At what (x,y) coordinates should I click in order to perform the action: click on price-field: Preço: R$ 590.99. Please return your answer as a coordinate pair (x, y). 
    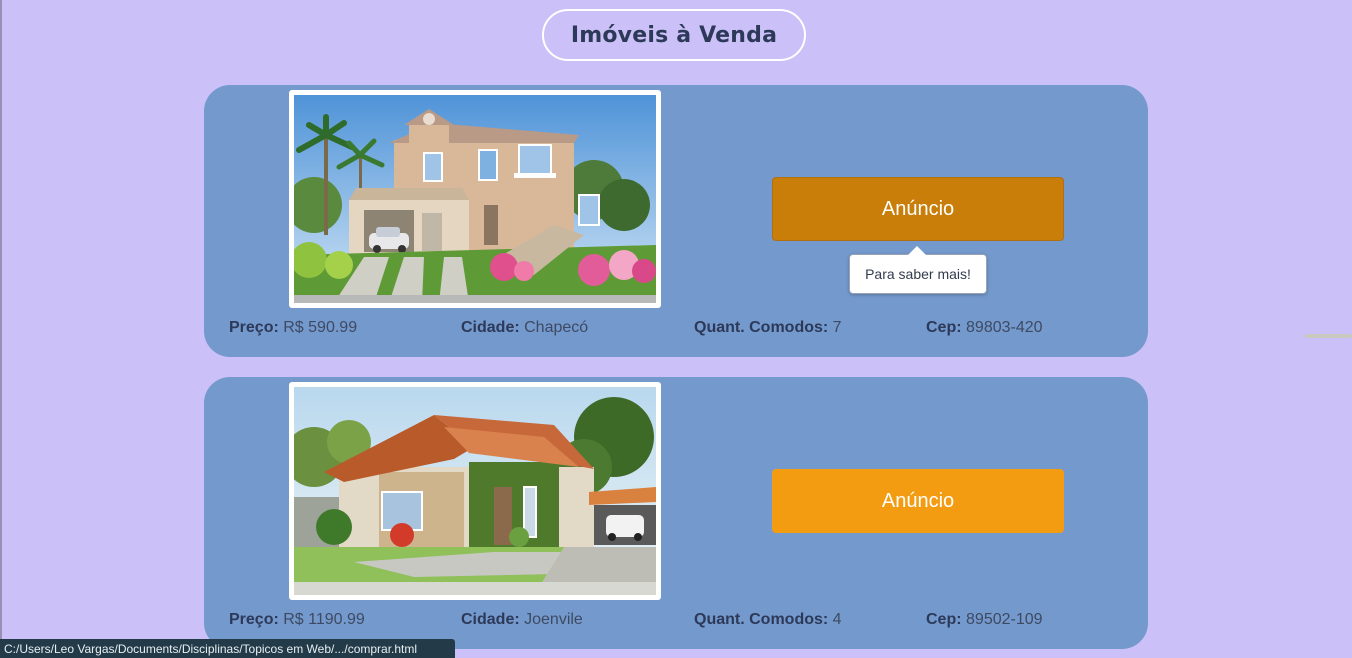
    Looking at the image, I should click on (293, 328).